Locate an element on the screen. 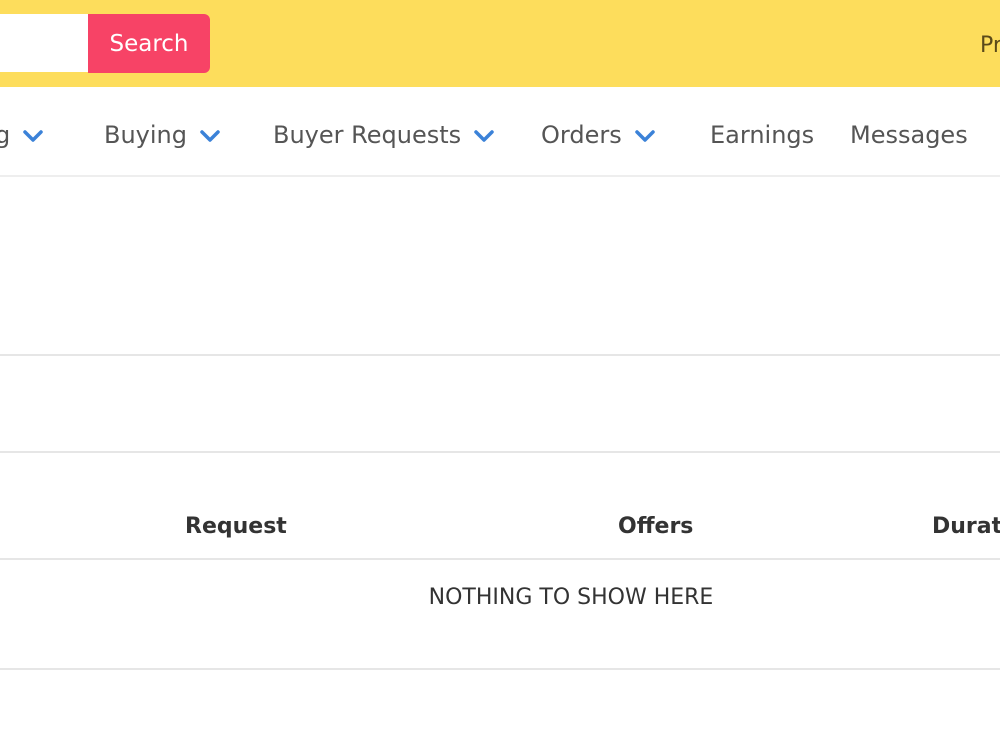 The height and width of the screenshot is (750, 1000). search-button: Search is located at coordinates (149, 43).